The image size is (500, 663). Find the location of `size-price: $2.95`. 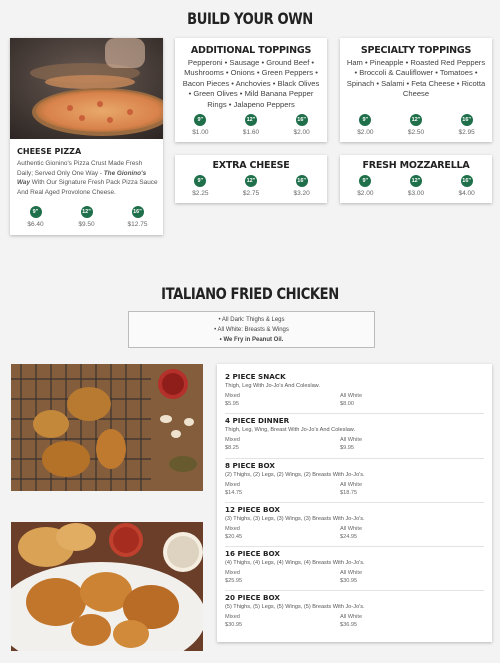

size-price: $2.95 is located at coordinates (466, 132).